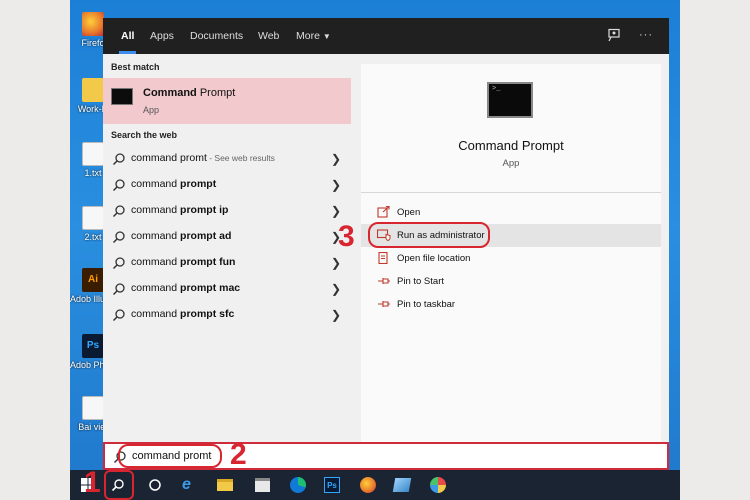  I want to click on taskbar-app-blue, so click(402, 485).